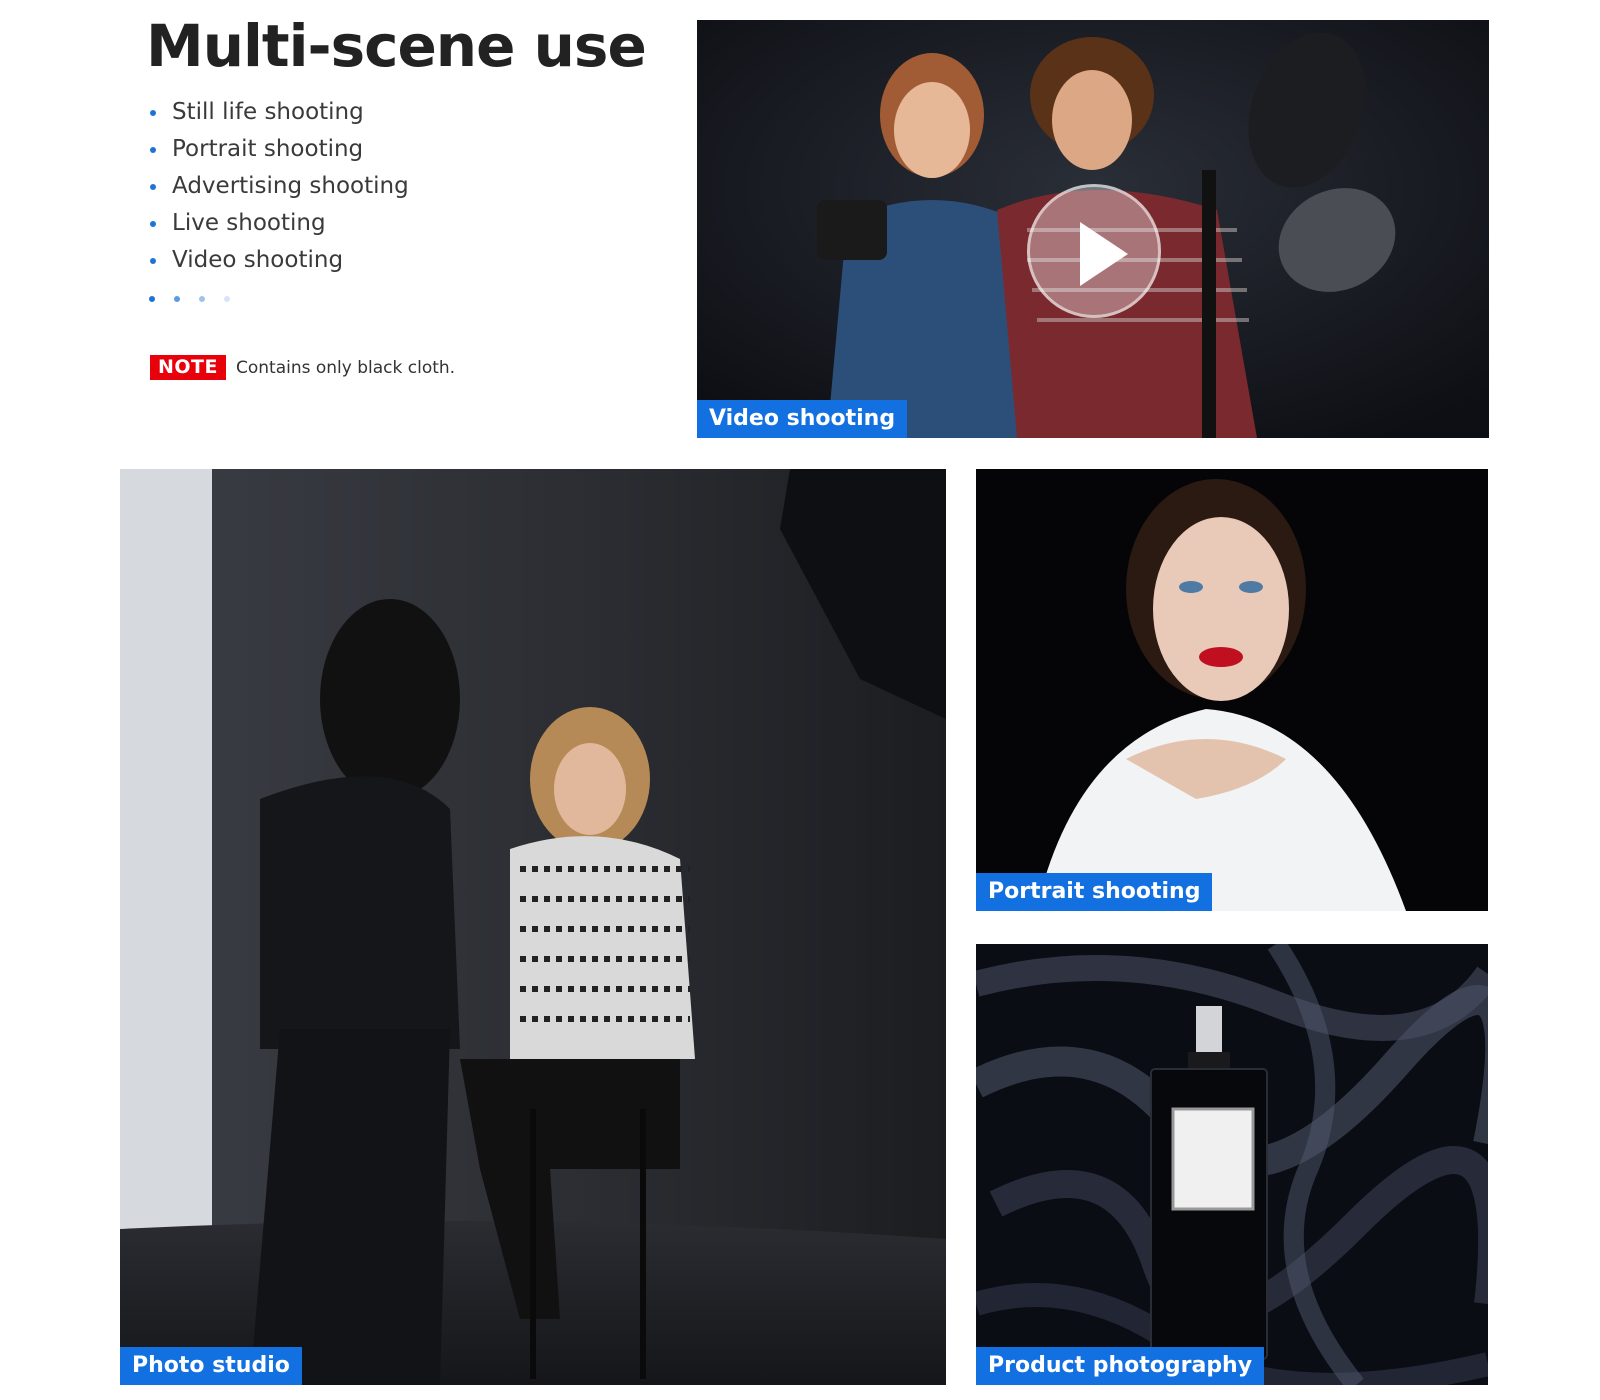 The height and width of the screenshot is (1400, 1600). What do you see at coordinates (258, 260) in the screenshot?
I see `list-item-label: Video shooting` at bounding box center [258, 260].